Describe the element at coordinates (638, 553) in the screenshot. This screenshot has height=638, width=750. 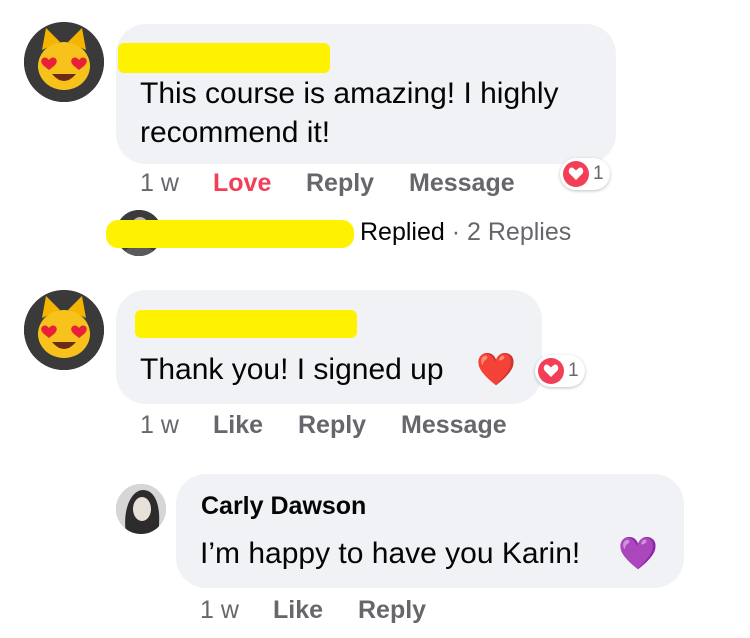
I see `purple-heart-emoji: 💜` at that location.